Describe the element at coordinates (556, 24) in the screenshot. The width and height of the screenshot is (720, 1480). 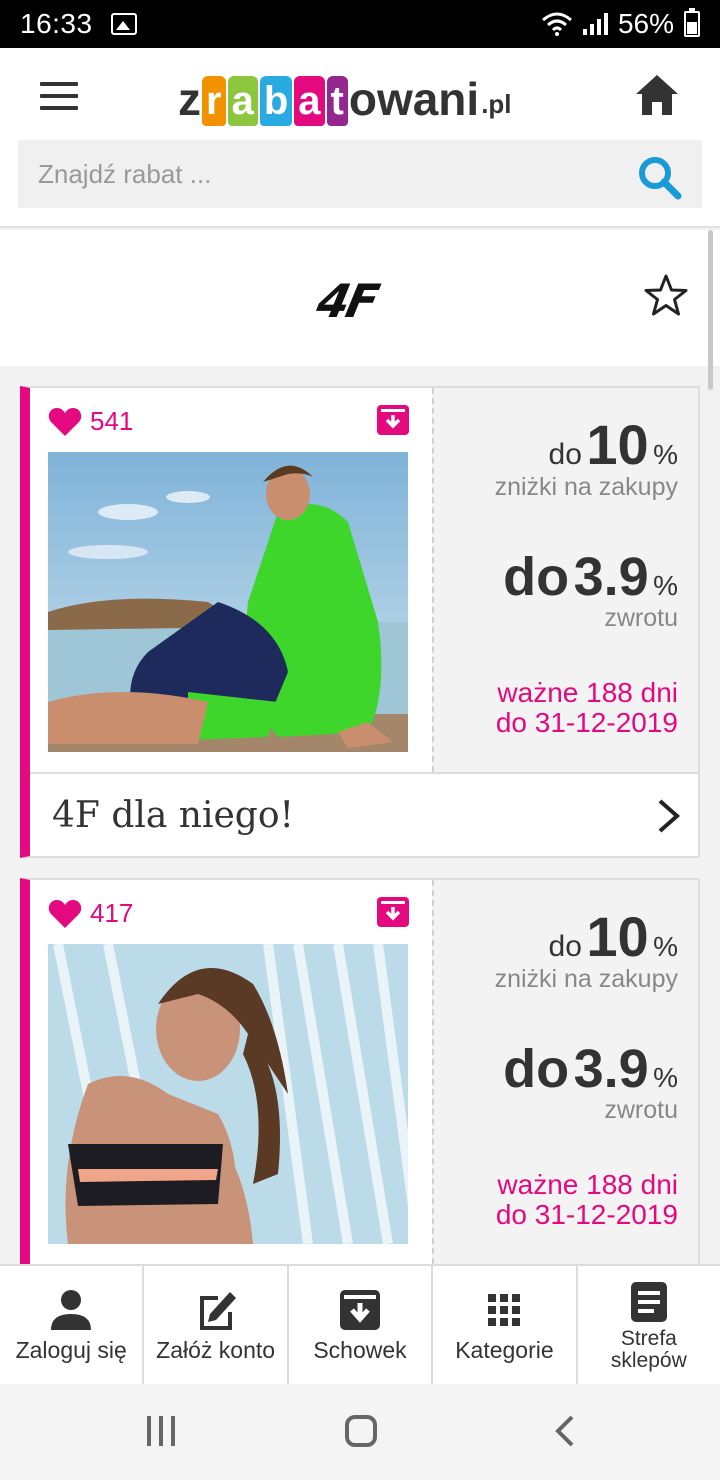
I see `wifi-icon` at that location.